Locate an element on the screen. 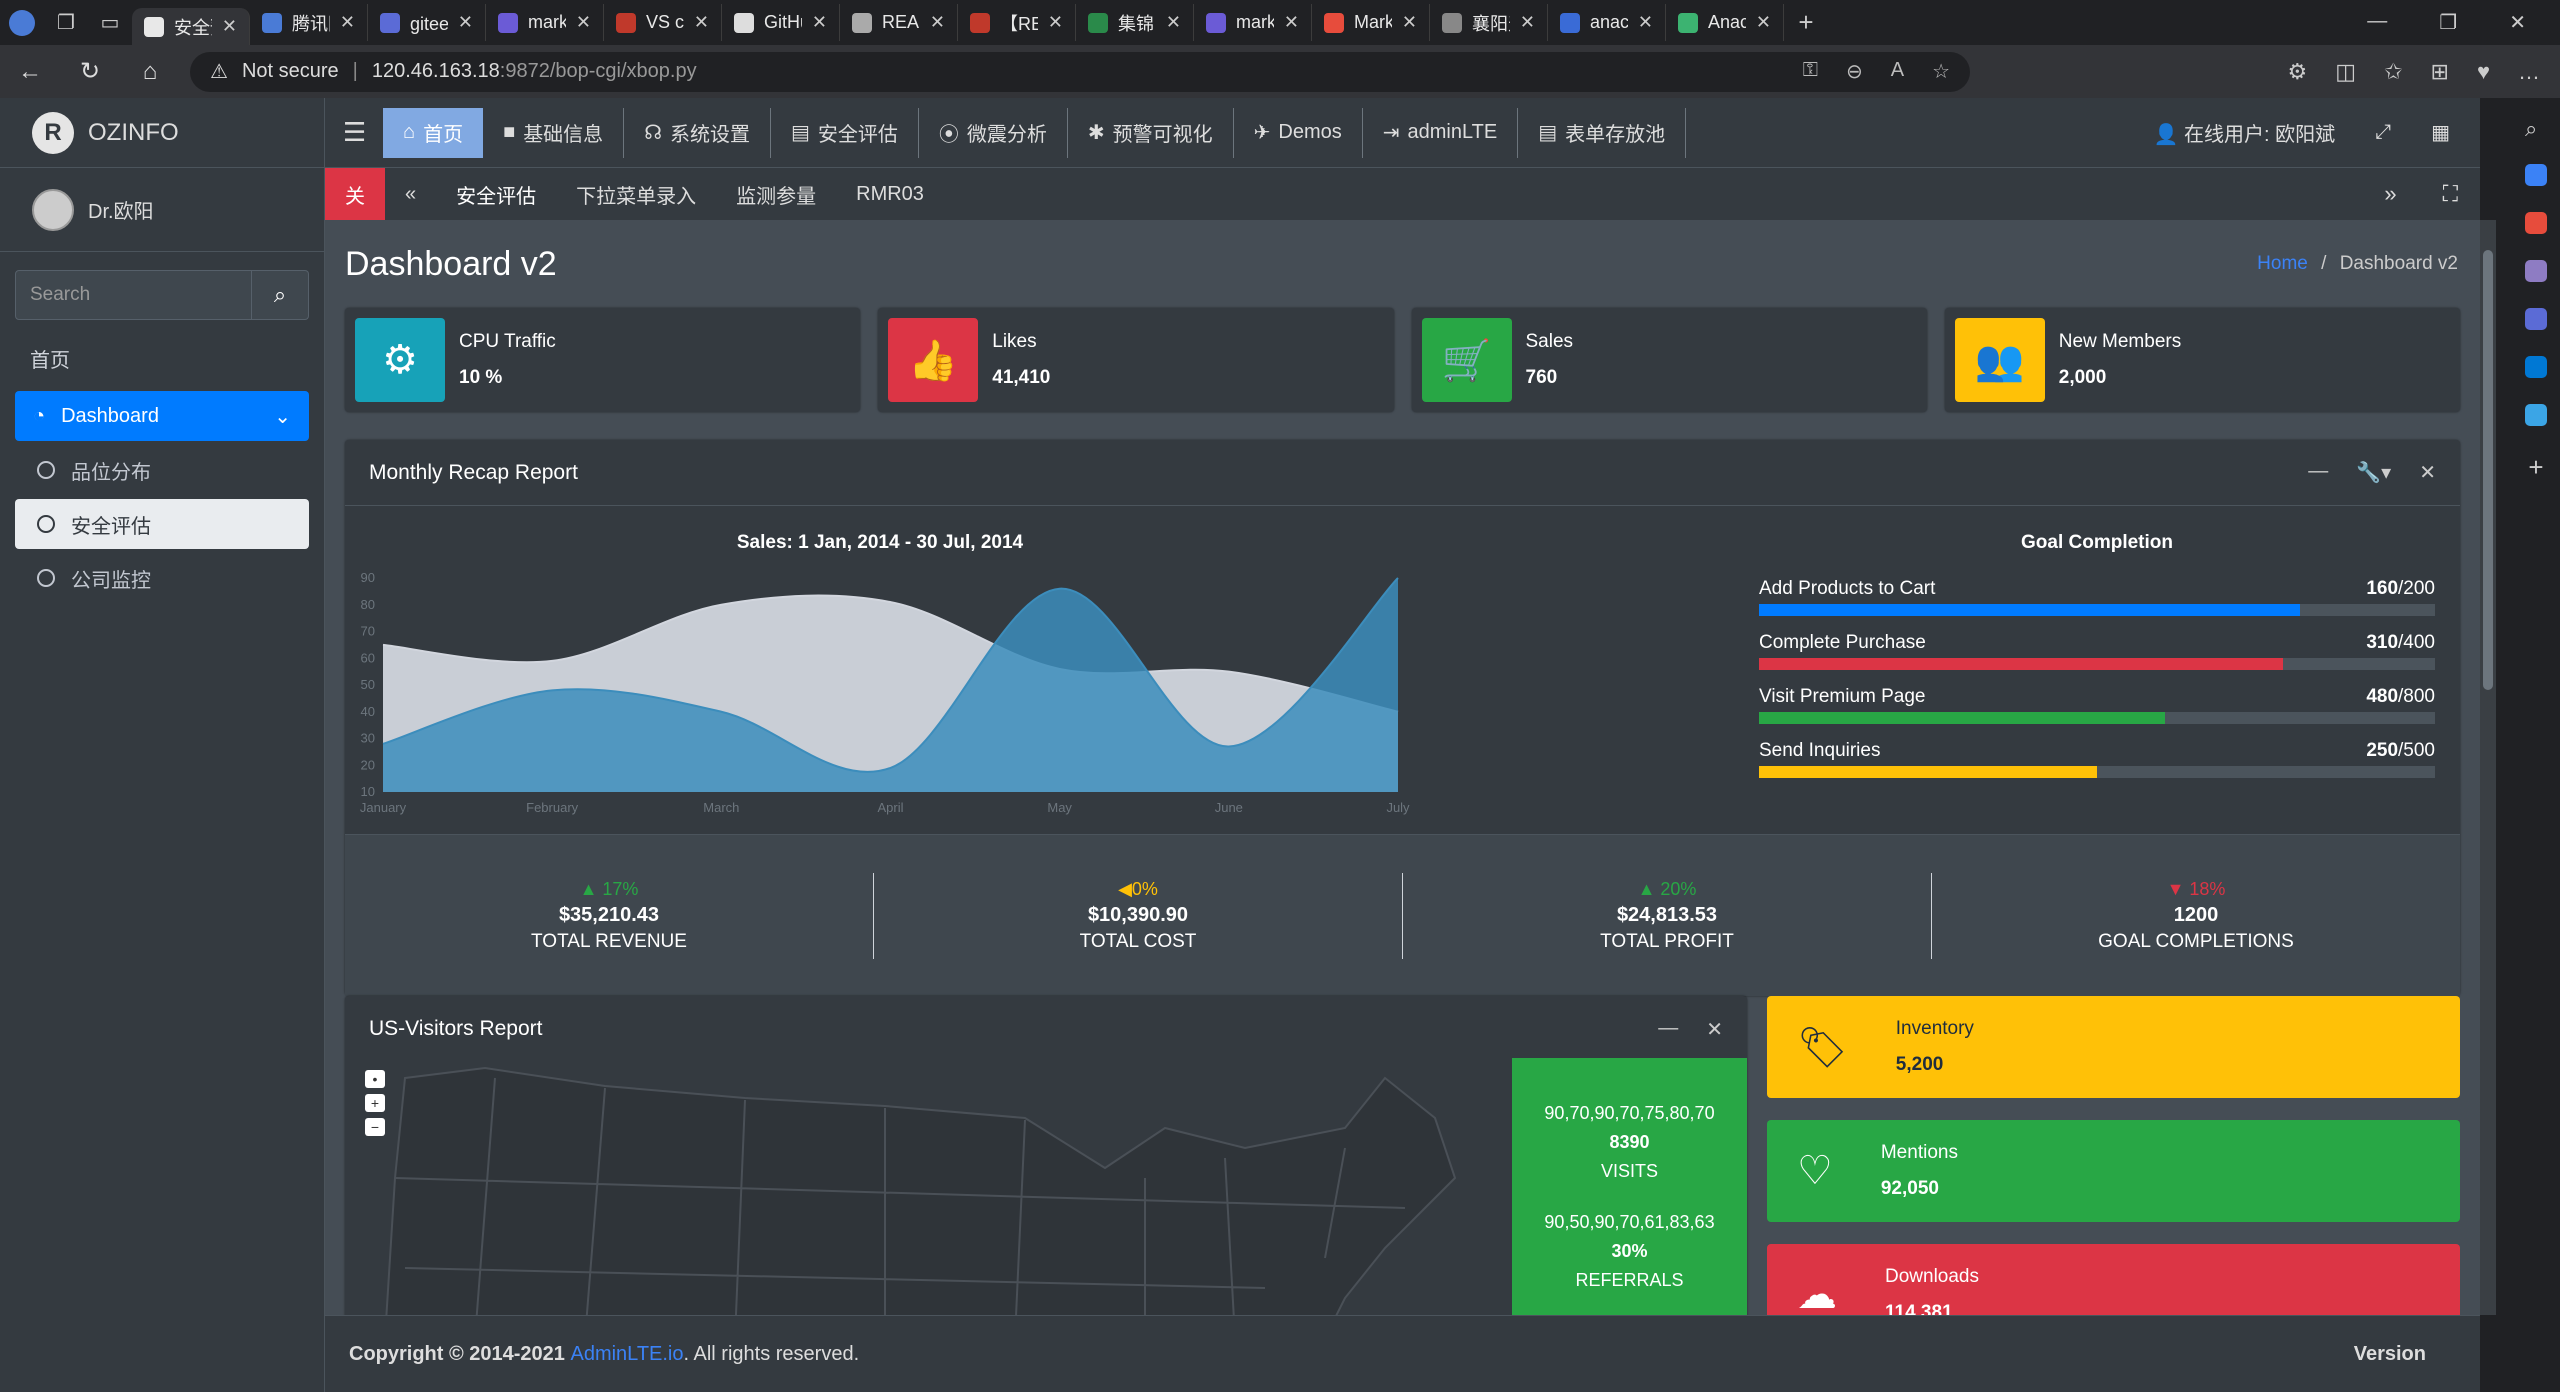 The height and width of the screenshot is (1392, 2560). browser-tab: anacon ✕ is located at coordinates (1607, 22).